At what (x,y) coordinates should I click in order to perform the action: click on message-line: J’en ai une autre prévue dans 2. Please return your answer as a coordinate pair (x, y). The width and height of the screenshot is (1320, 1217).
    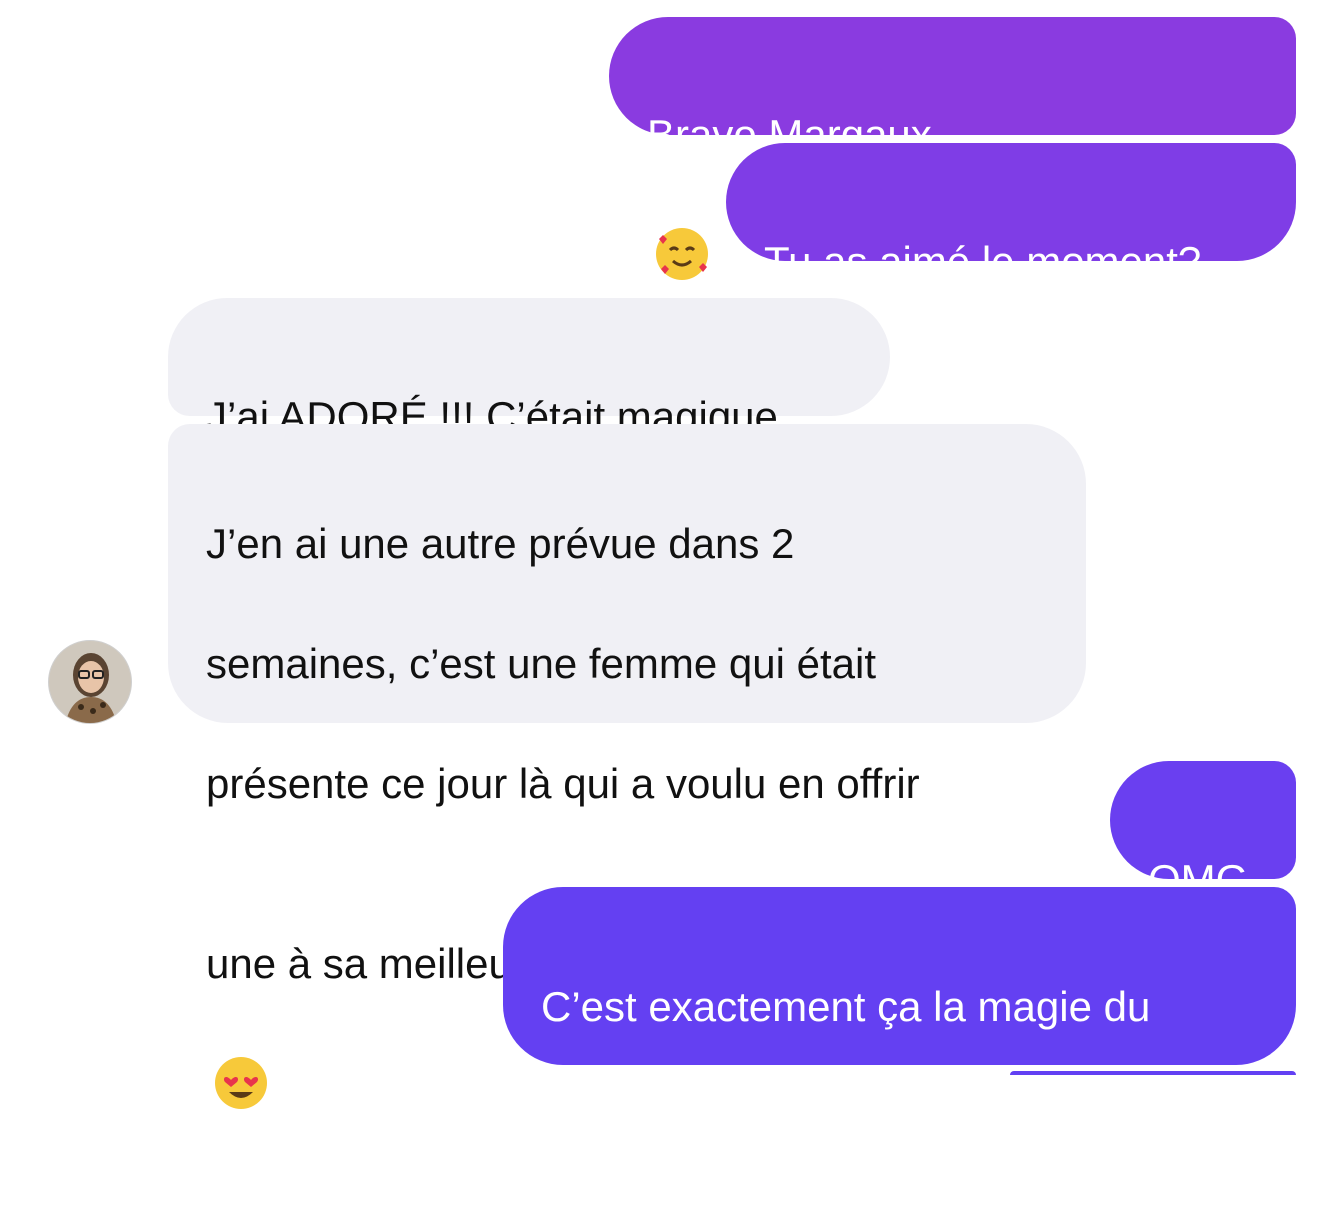
    Looking at the image, I should click on (500, 543).